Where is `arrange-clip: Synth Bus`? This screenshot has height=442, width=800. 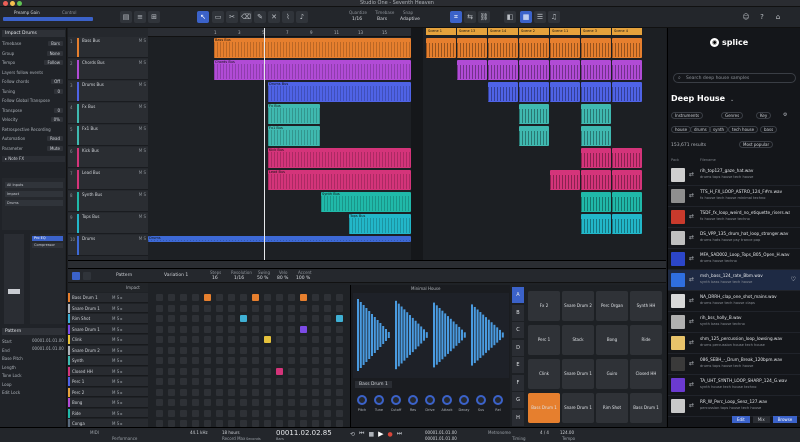
arrange-clip: Synth Bus is located at coordinates (366, 202).